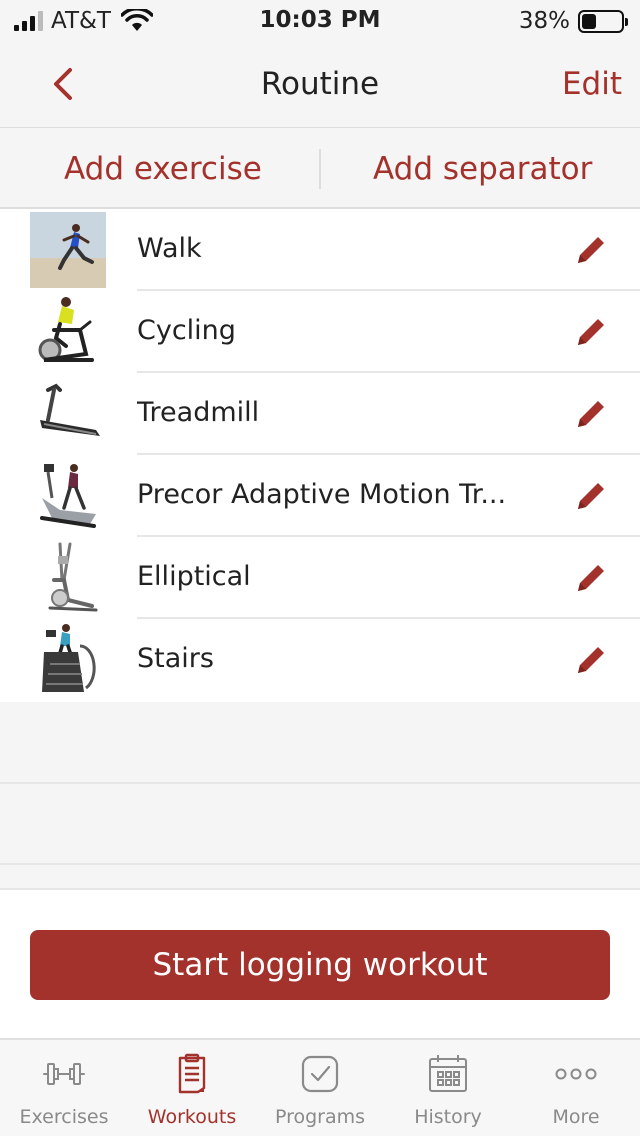 This screenshot has width=640, height=1136. What do you see at coordinates (64, 1090) in the screenshot?
I see `tab-exercises: Exercises` at bounding box center [64, 1090].